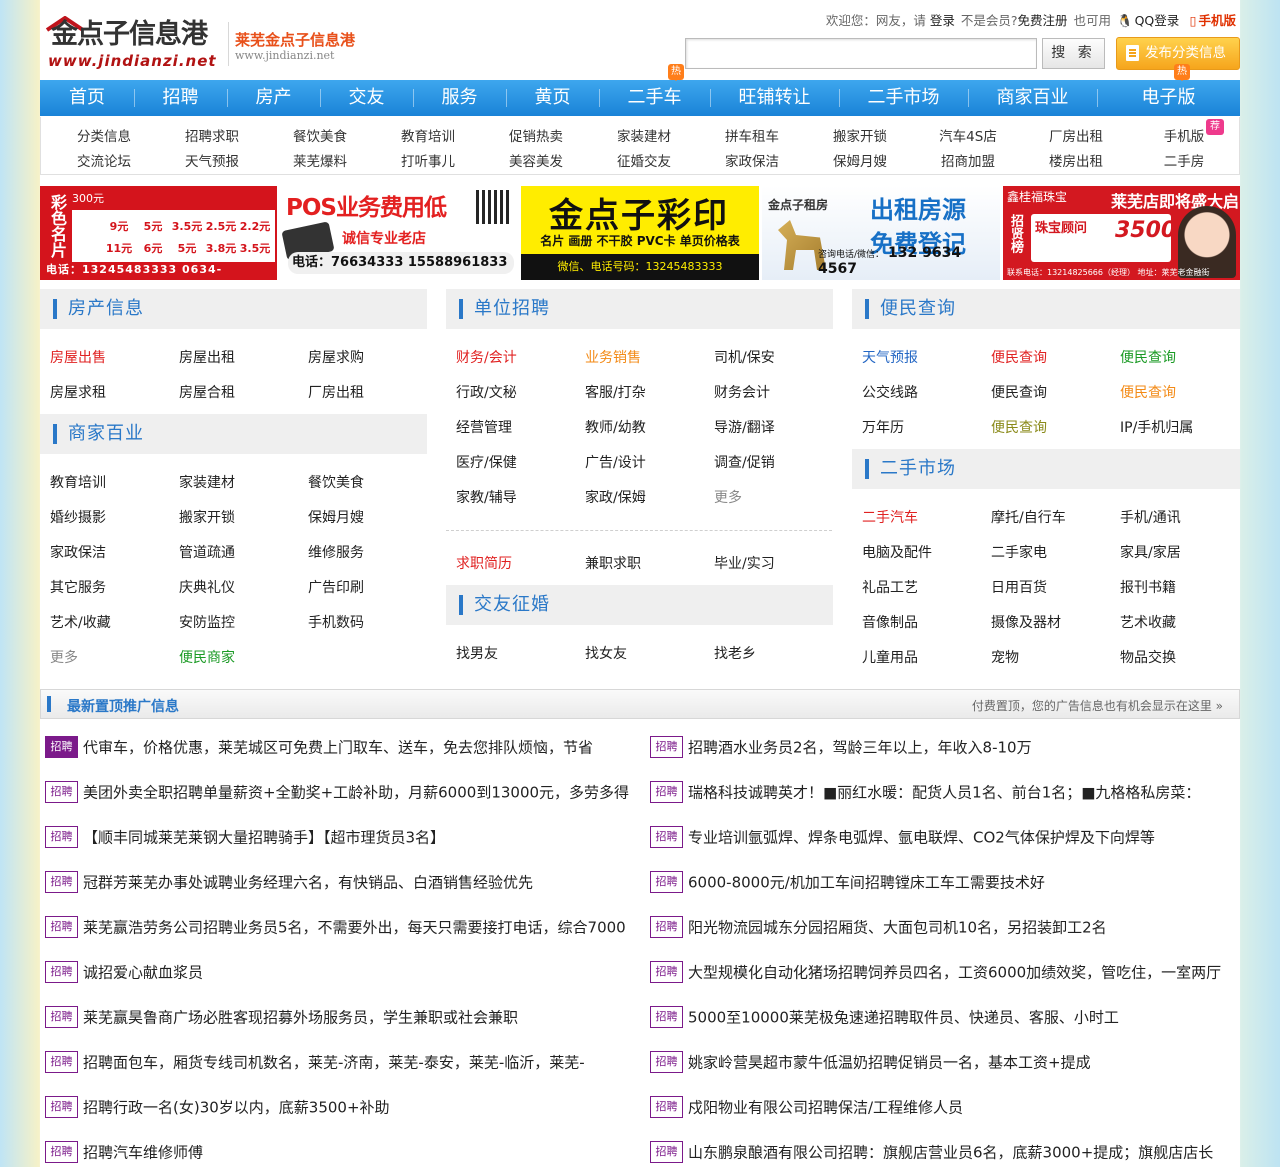  What do you see at coordinates (774, 98) in the screenshot?
I see `nav-shop-transfer: 旺铺转让` at bounding box center [774, 98].